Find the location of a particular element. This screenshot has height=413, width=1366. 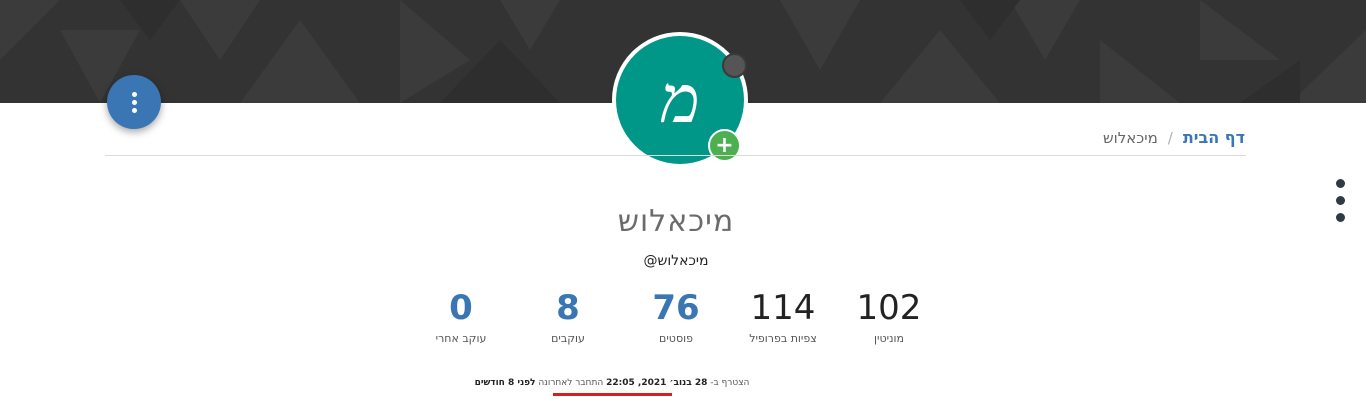

highlight-underline is located at coordinates (612, 394).